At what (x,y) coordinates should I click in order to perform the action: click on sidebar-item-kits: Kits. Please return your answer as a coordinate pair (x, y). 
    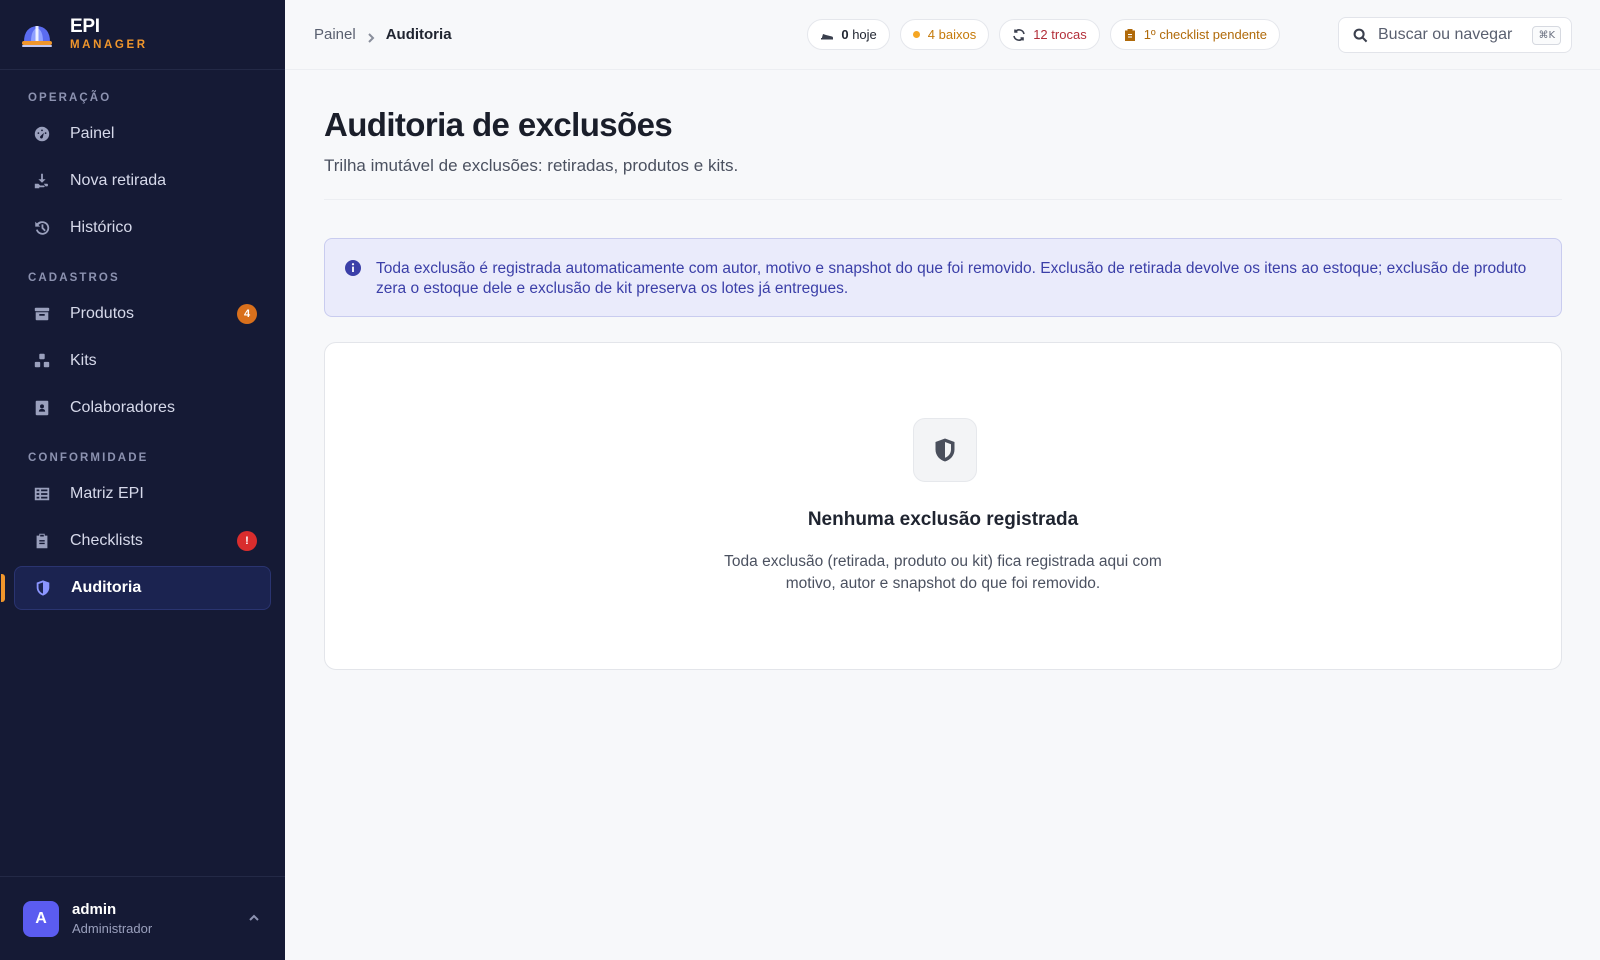
    Looking at the image, I should click on (142, 361).